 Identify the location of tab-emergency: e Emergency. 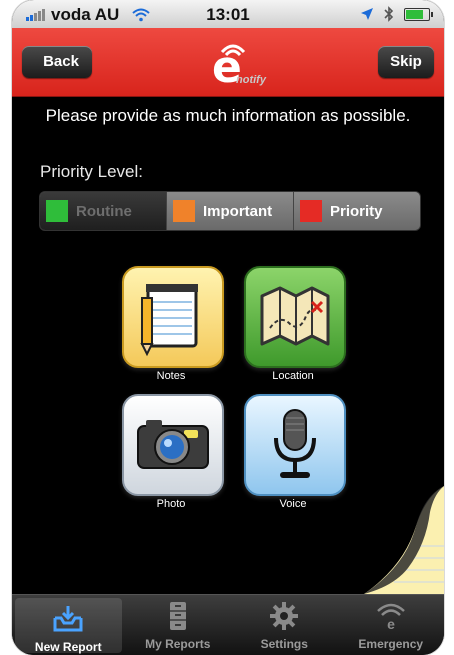
(391, 625).